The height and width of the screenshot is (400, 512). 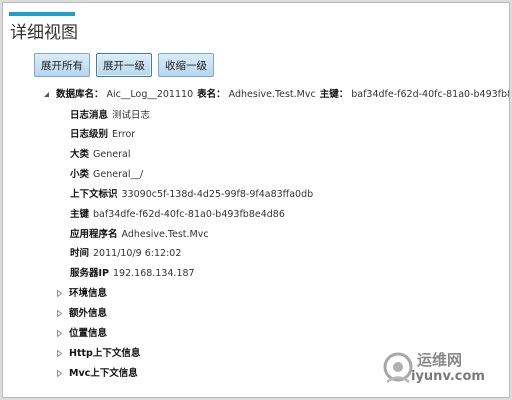 What do you see at coordinates (80, 154) in the screenshot?
I see `field-label: 大类` at bounding box center [80, 154].